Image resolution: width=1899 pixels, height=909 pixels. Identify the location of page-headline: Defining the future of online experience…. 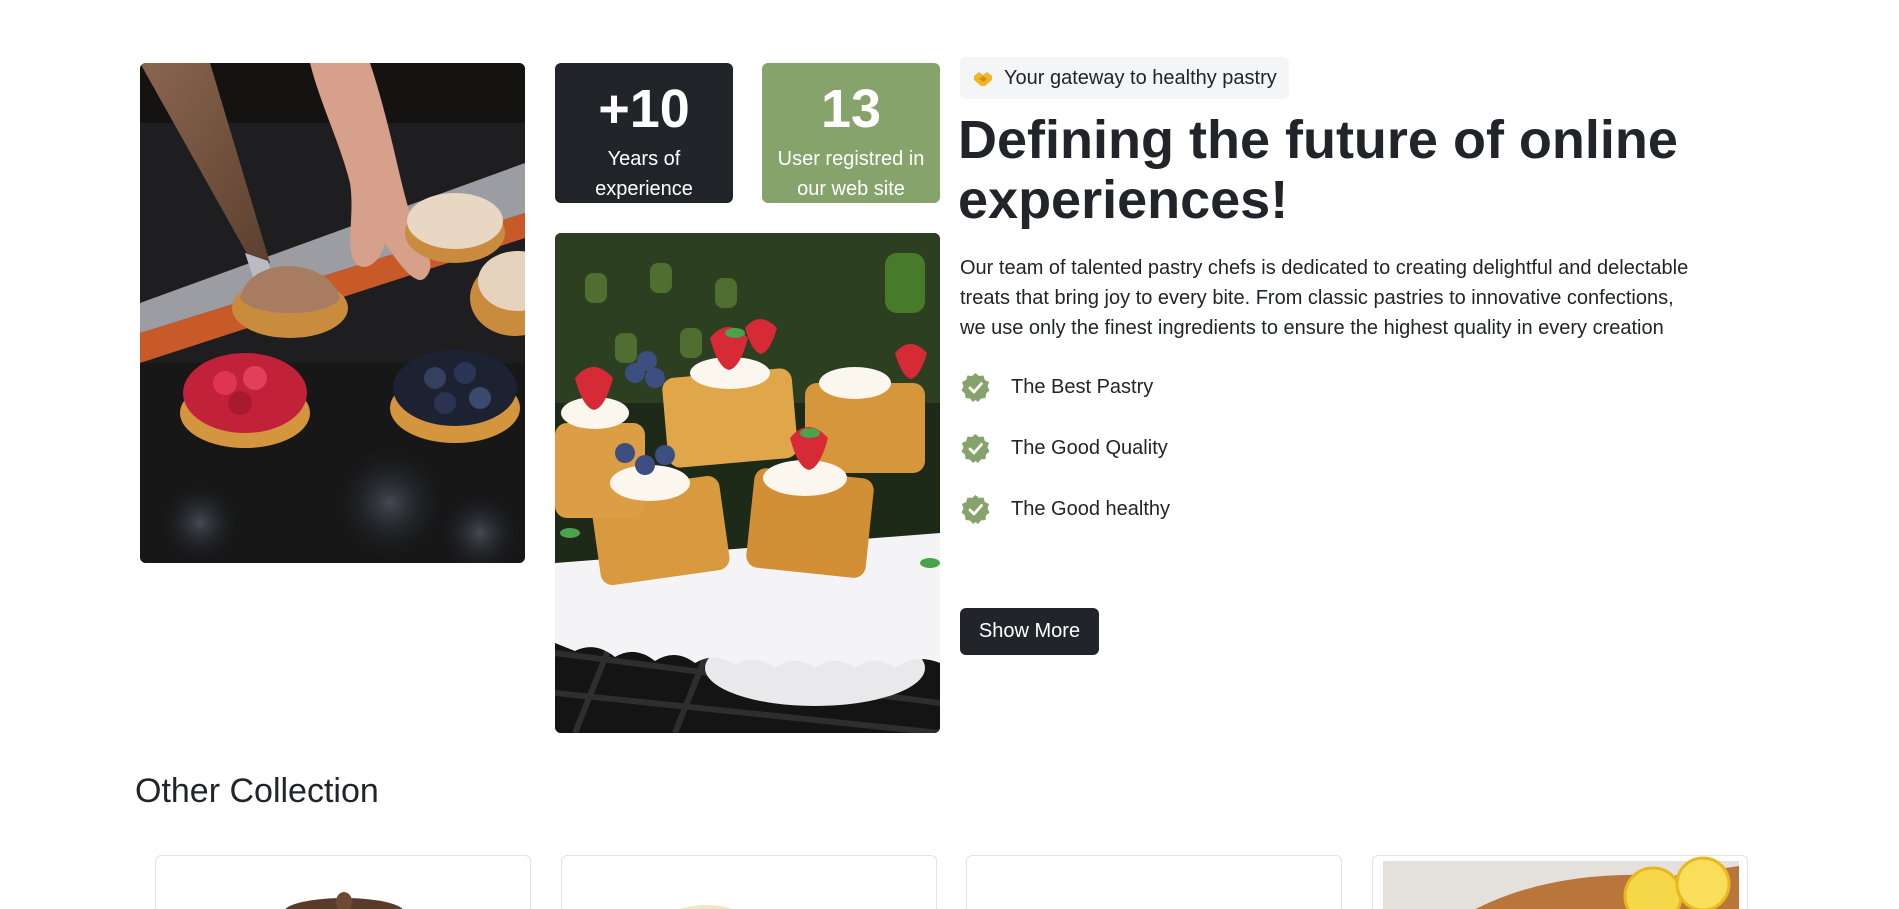
(1338, 170).